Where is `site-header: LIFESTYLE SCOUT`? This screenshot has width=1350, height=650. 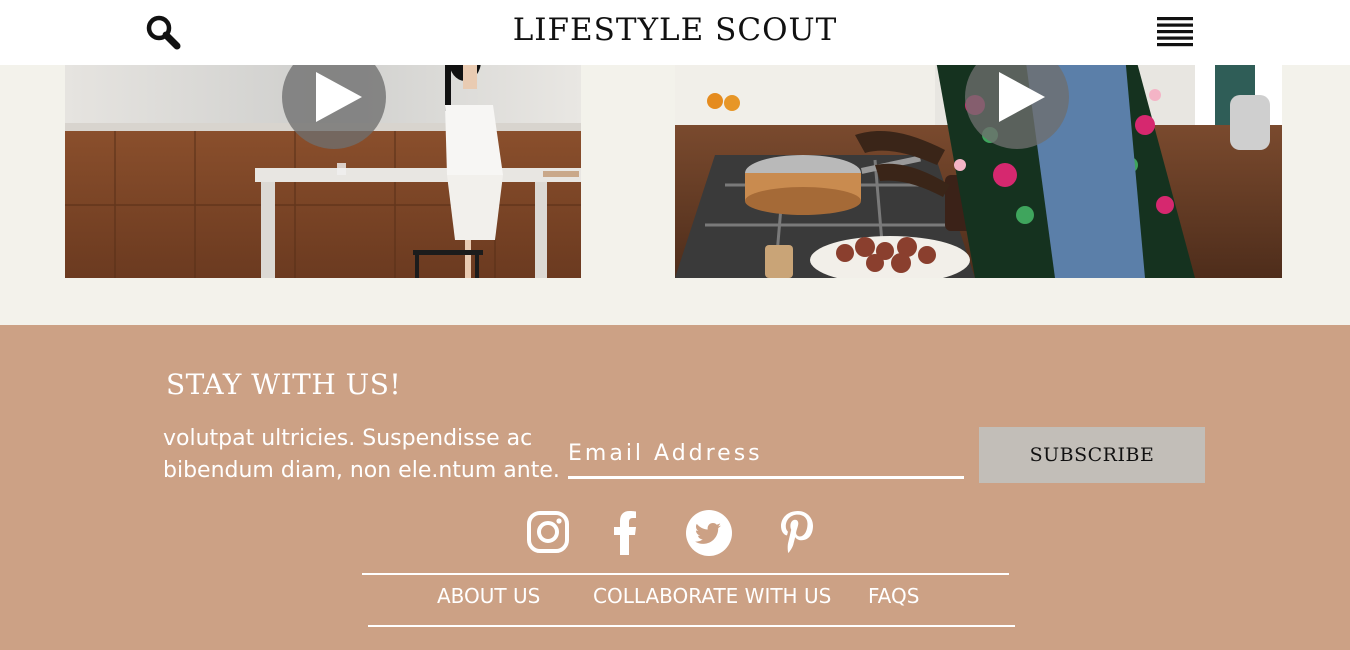
site-header: LIFESTYLE SCOUT is located at coordinates (675, 32).